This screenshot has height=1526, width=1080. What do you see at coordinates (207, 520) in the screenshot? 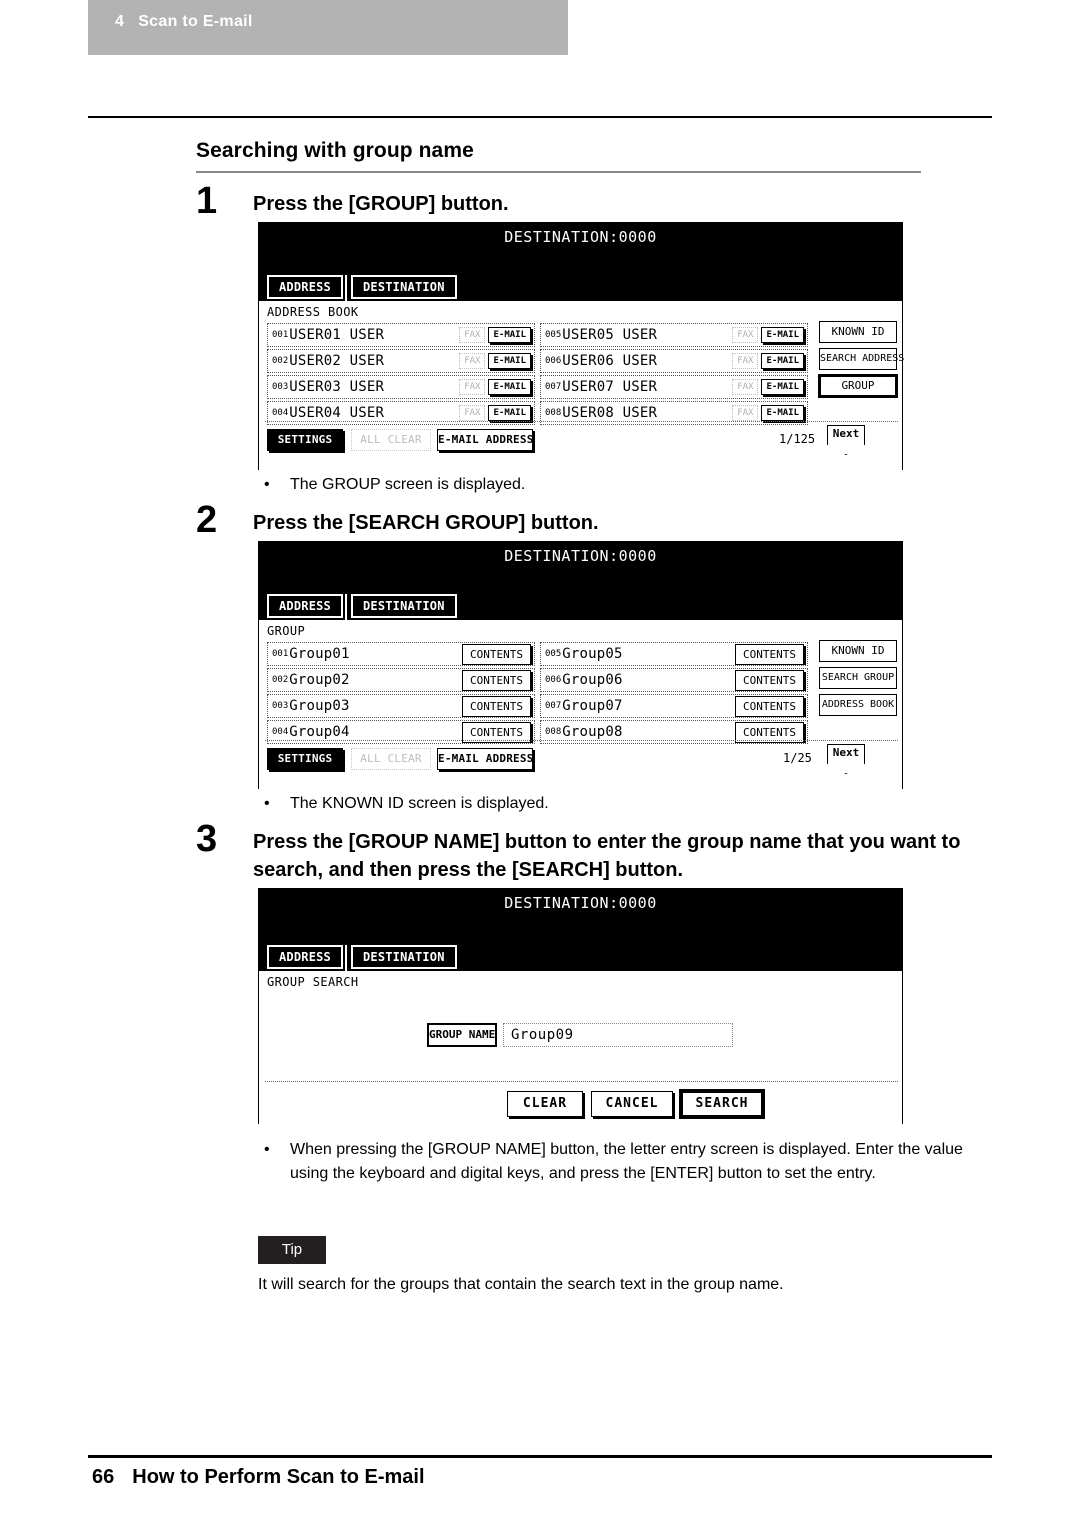
I see `step-2-number: 2` at bounding box center [207, 520].